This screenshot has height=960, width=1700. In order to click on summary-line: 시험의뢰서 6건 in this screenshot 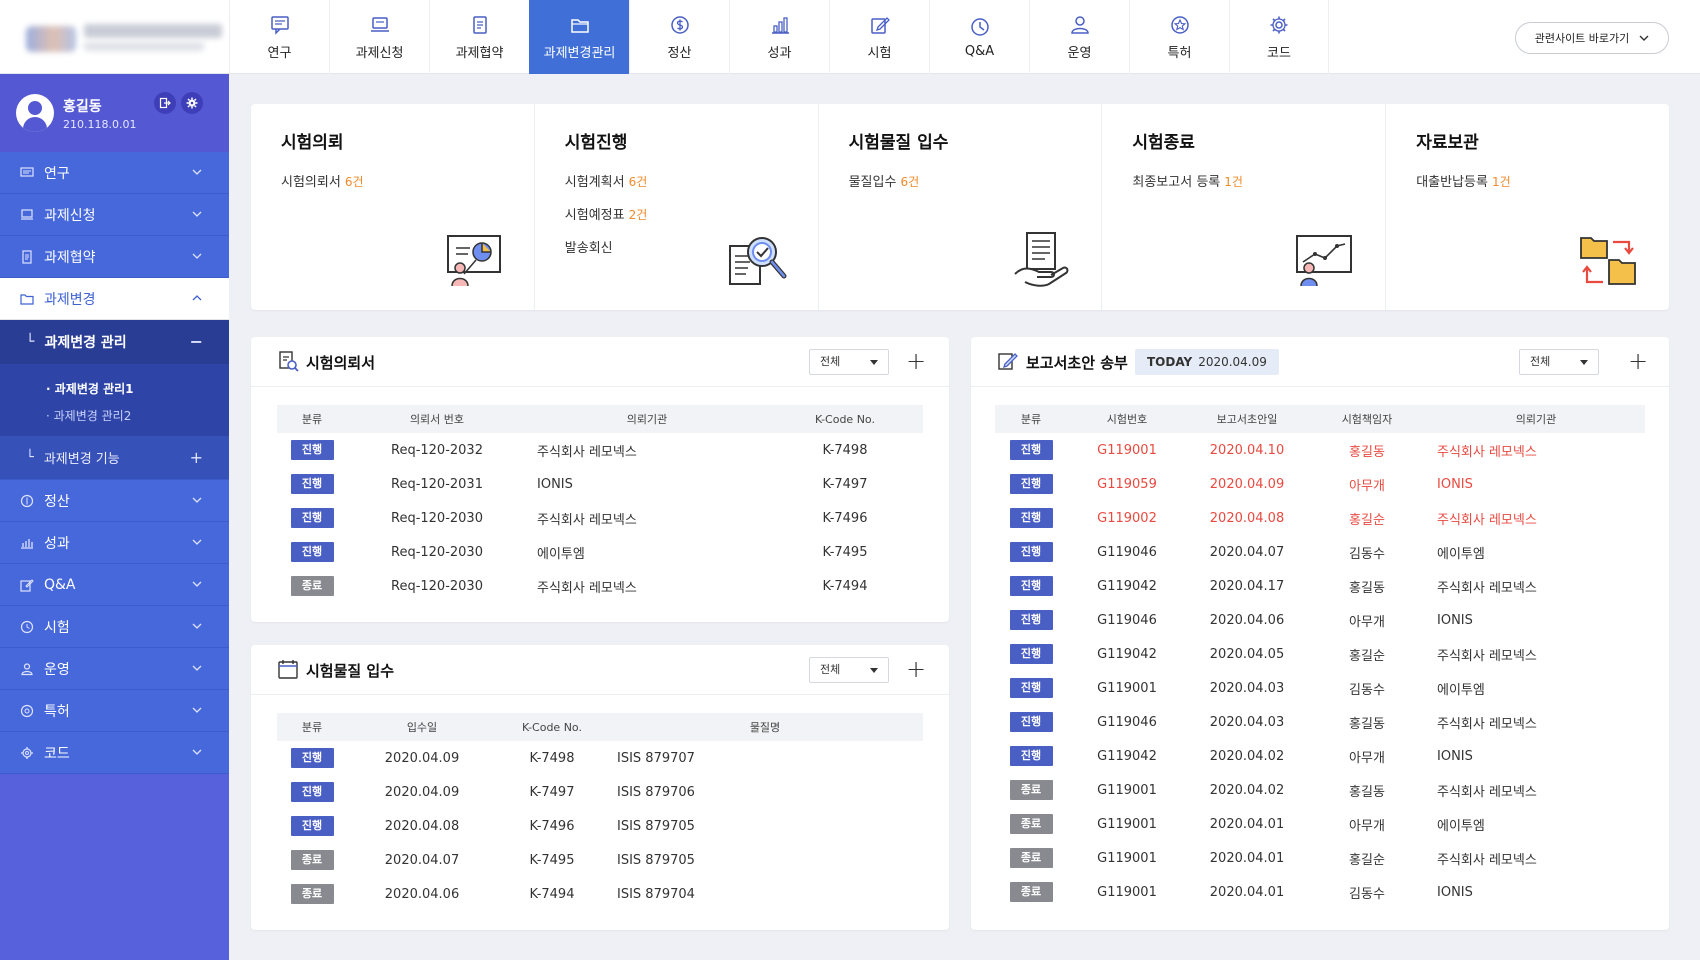, I will do `click(392, 180)`.